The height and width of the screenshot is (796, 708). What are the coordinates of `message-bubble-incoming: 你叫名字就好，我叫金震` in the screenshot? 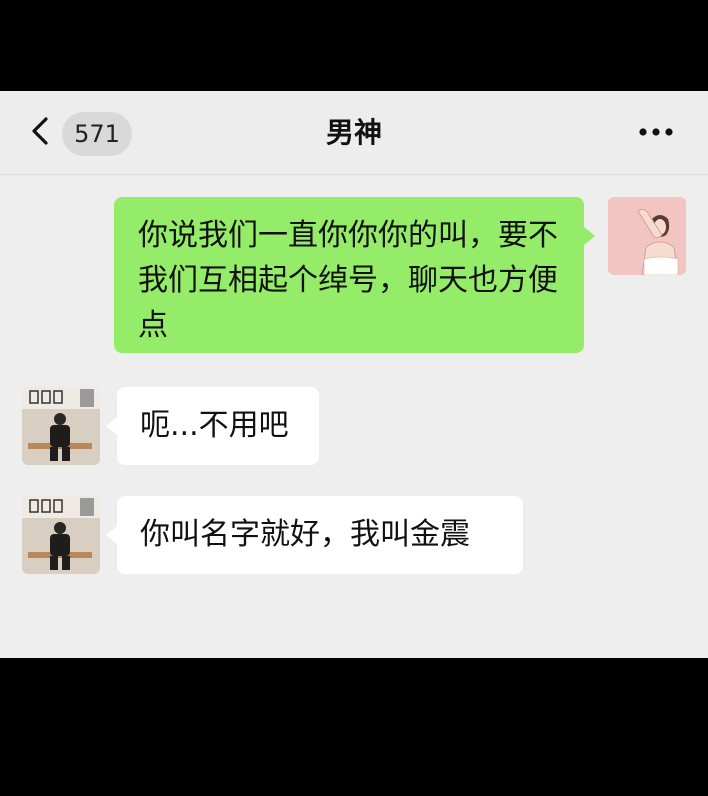 It's located at (320, 535).